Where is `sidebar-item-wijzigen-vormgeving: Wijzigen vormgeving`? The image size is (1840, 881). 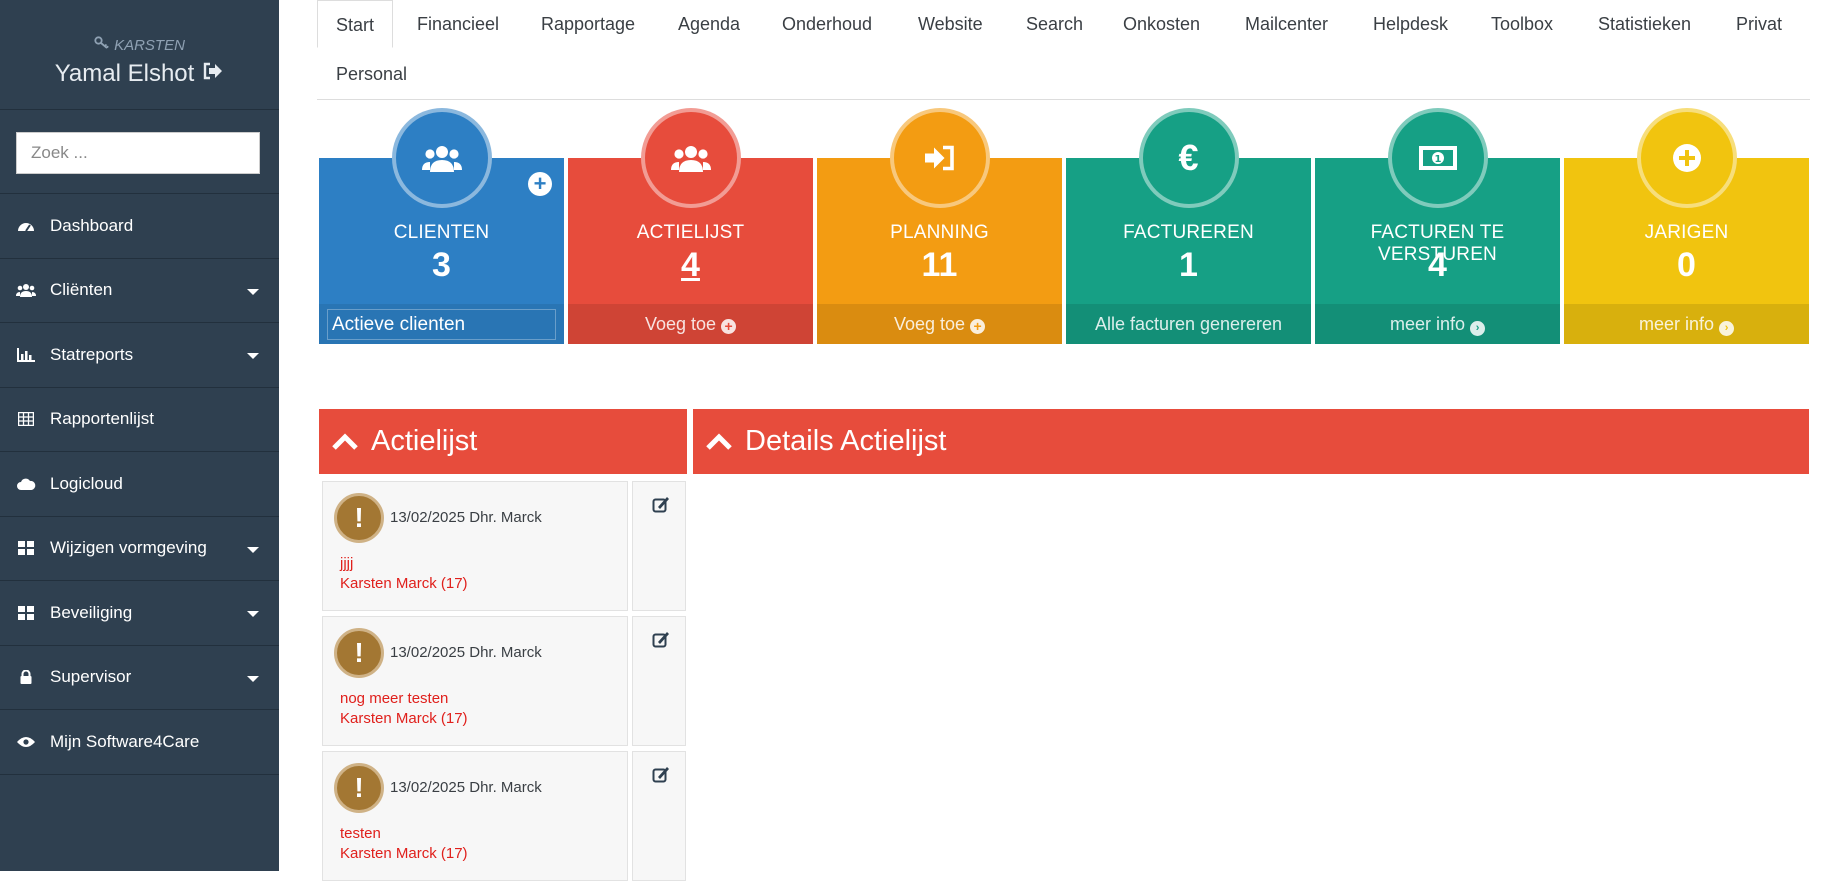
sidebar-item-wijzigen-vormgeving: Wijzigen vormgeving is located at coordinates (139, 549).